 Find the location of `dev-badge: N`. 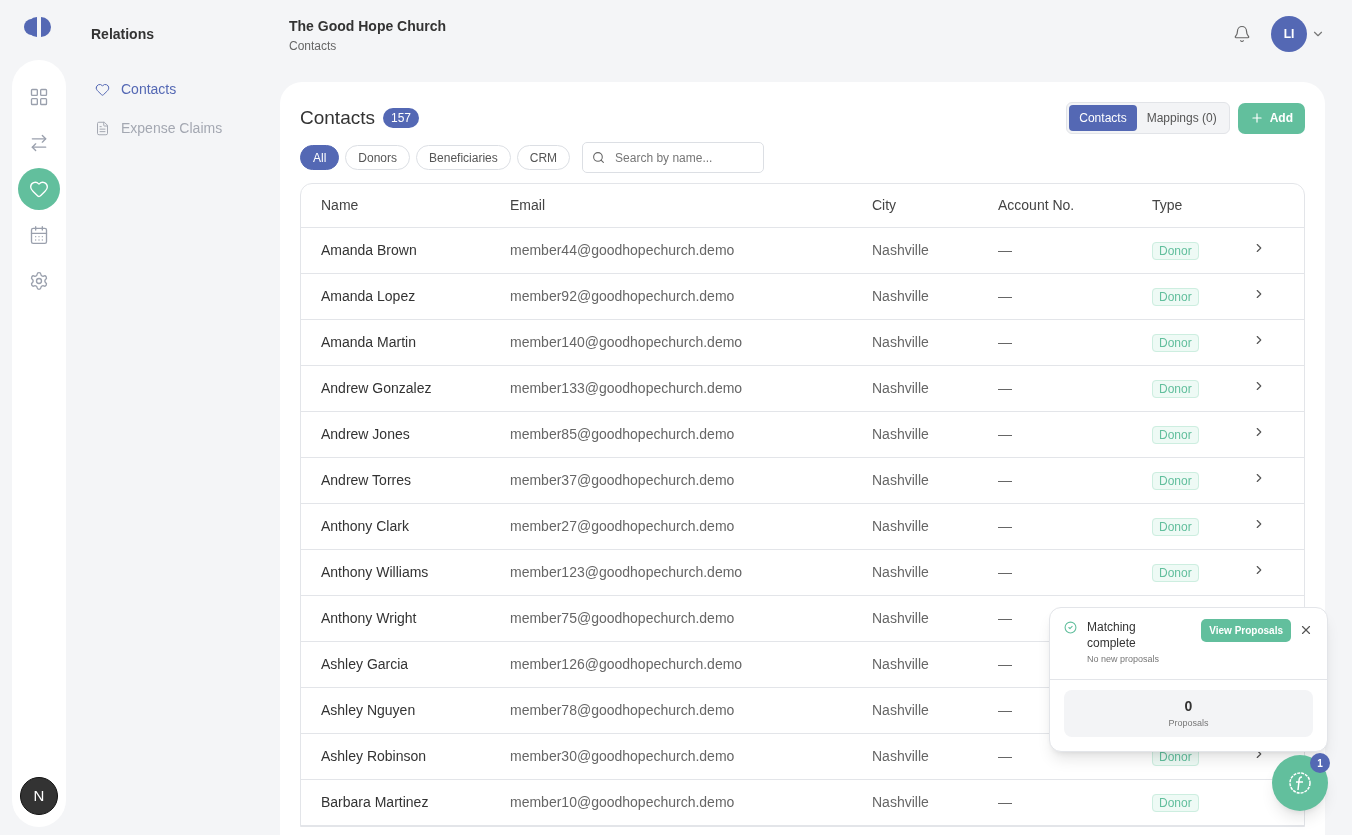

dev-badge: N is located at coordinates (39, 796).